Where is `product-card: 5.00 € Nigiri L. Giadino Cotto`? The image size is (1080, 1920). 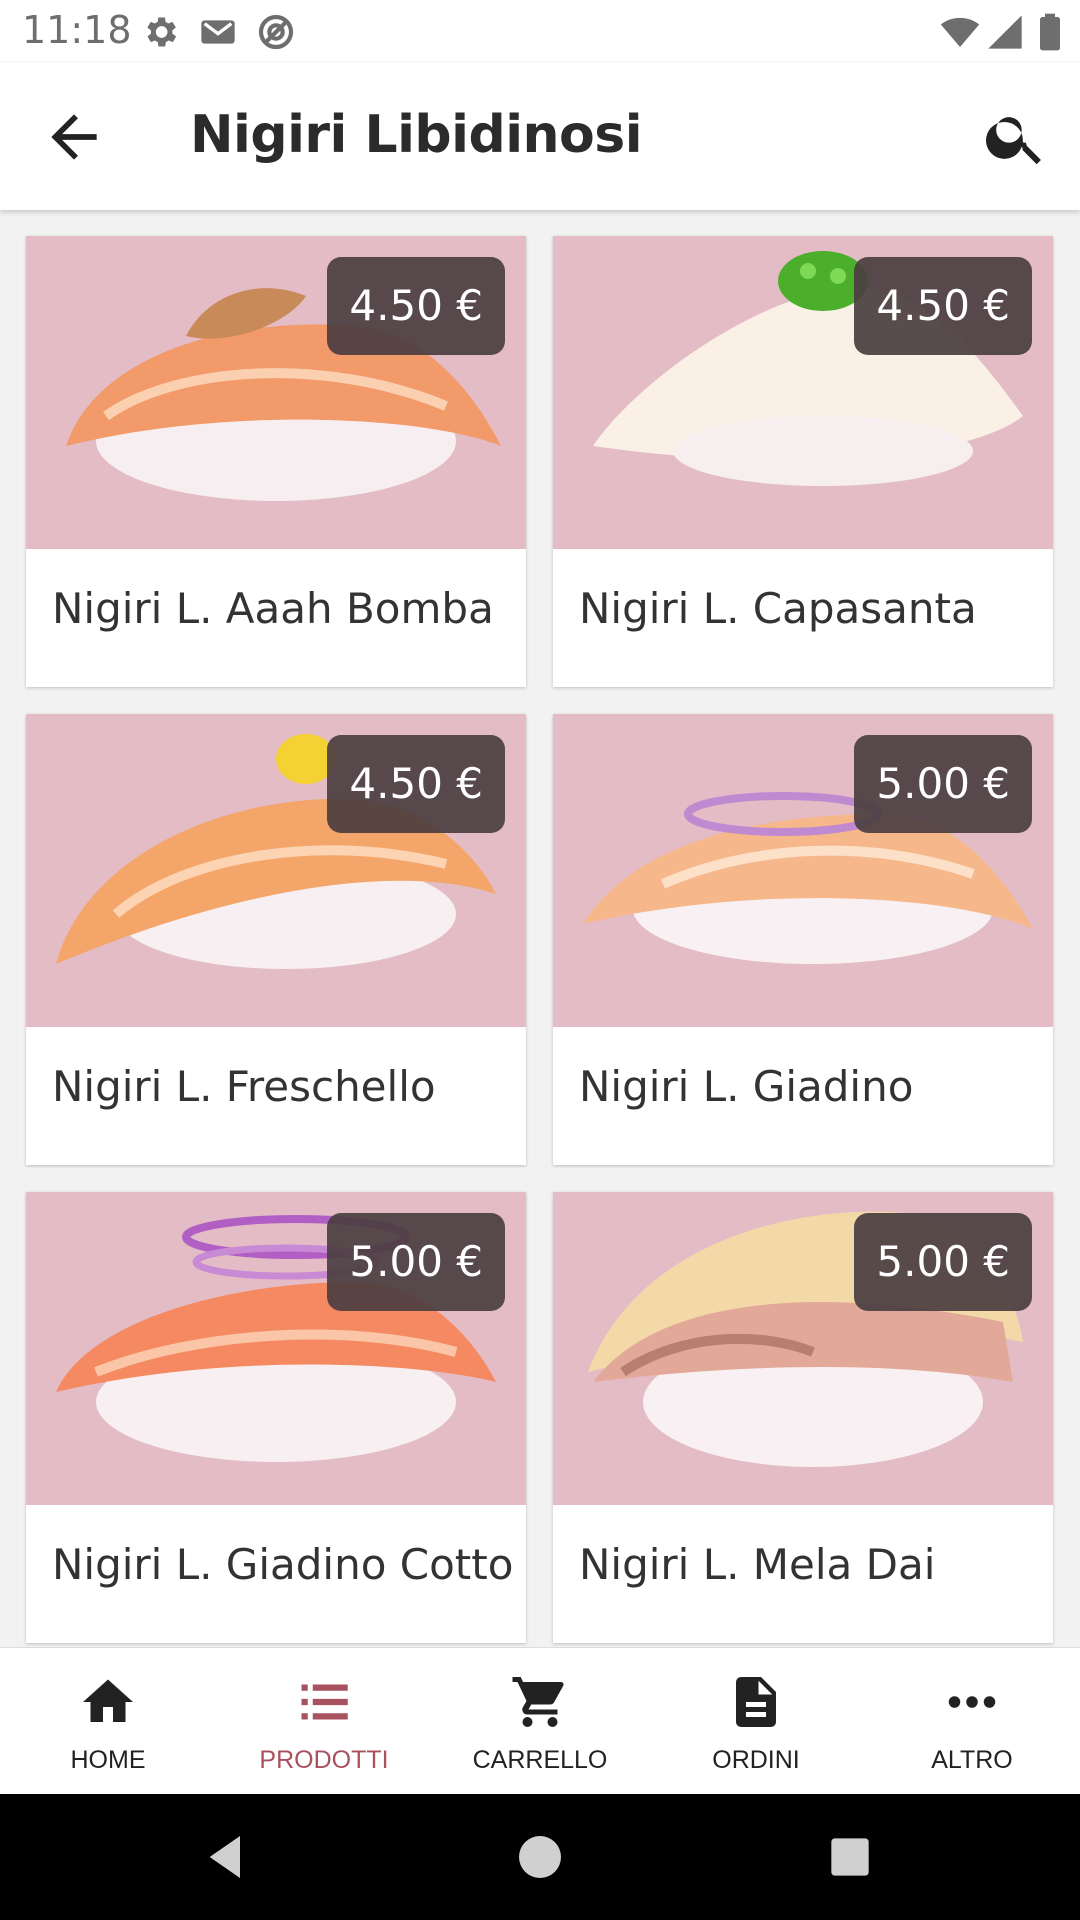 product-card: 5.00 € Nigiri L. Giadino Cotto is located at coordinates (276, 1417).